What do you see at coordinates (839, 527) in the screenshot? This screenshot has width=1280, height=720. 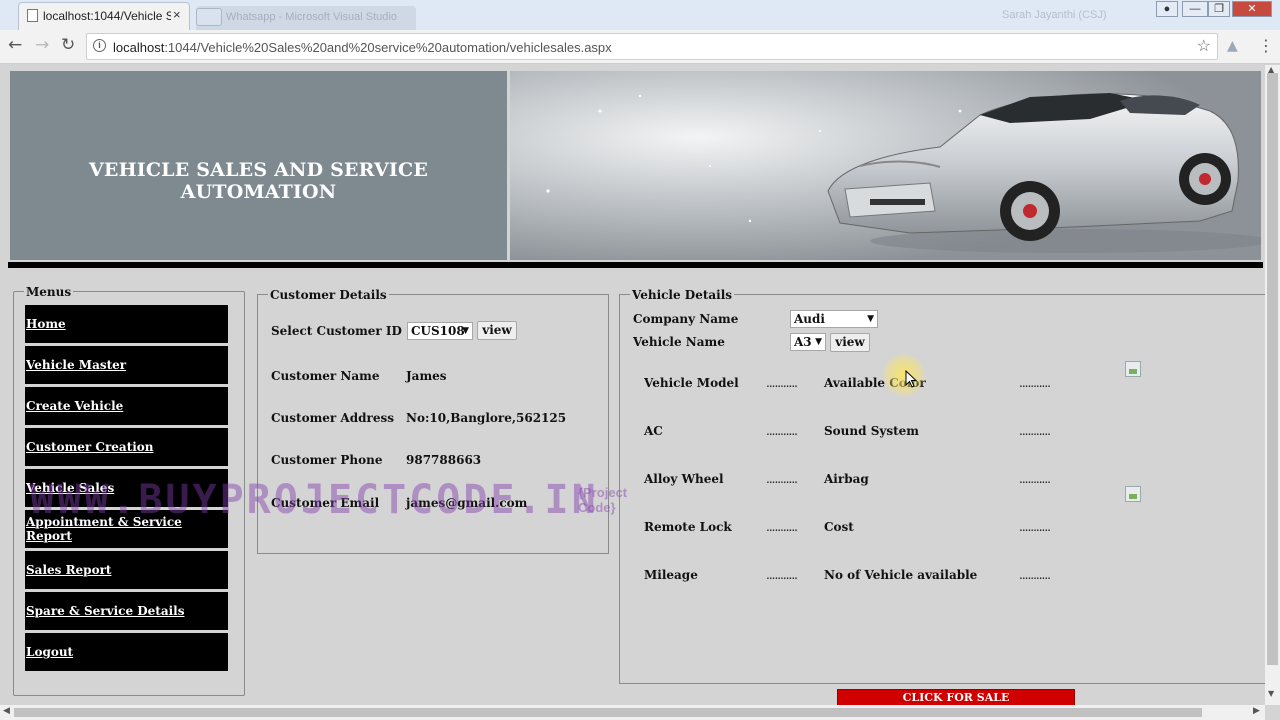 I see `cost-label: Cost` at bounding box center [839, 527].